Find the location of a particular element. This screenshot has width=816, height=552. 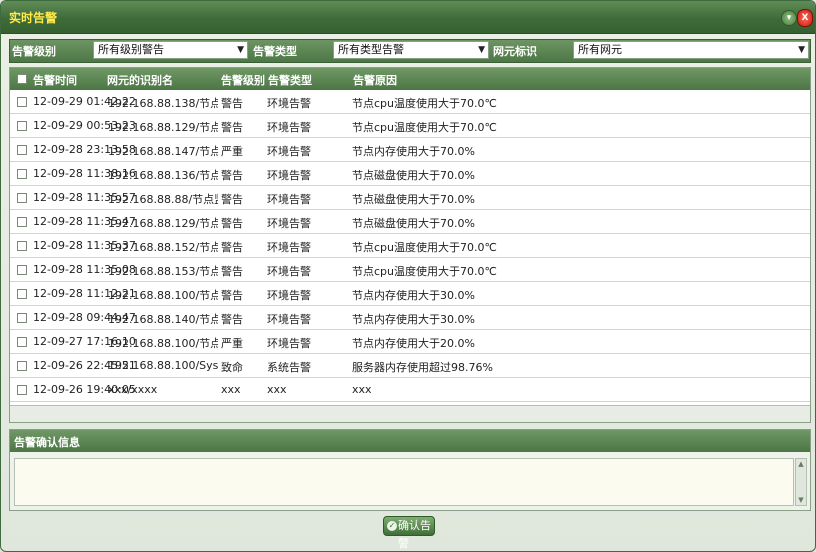

row-ne-name: 192.168.88.152/节点监控引擎 is located at coordinates (163, 247).